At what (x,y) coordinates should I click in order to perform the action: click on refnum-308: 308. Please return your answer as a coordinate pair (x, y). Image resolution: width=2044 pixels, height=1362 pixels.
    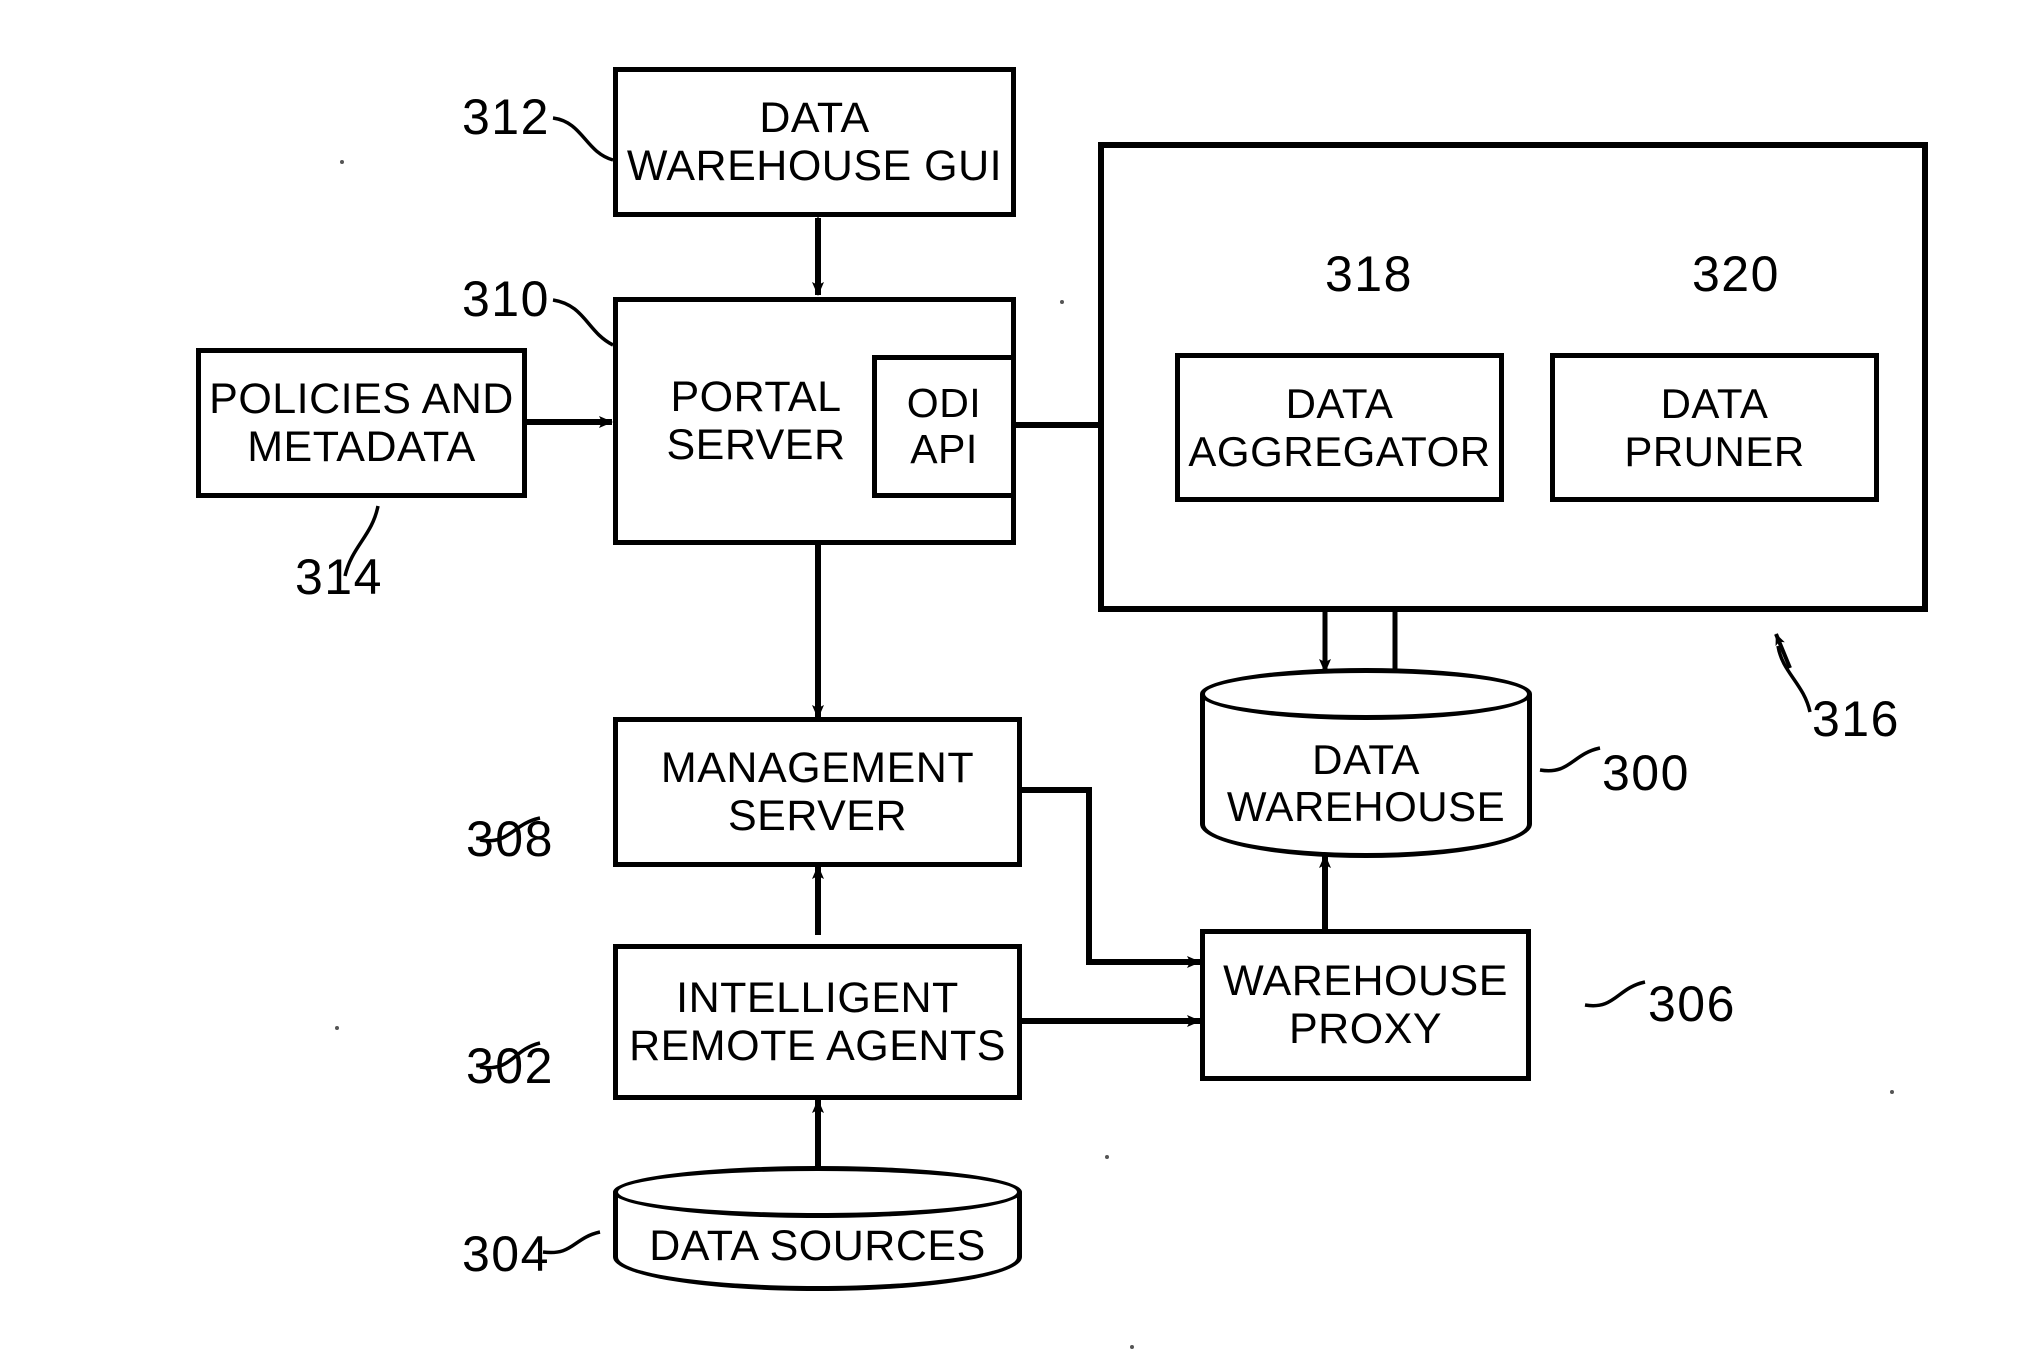
    Looking at the image, I should click on (510, 839).